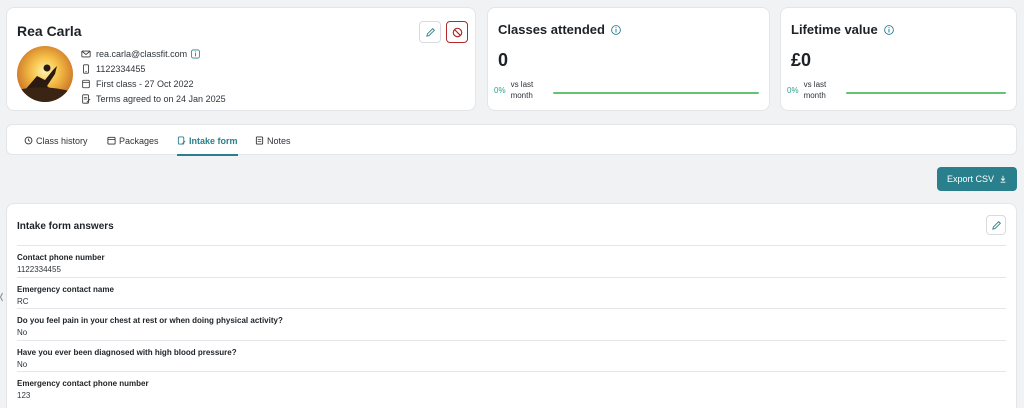  What do you see at coordinates (793, 90) in the screenshot?
I see `lifetime-pct: 0%` at bounding box center [793, 90].